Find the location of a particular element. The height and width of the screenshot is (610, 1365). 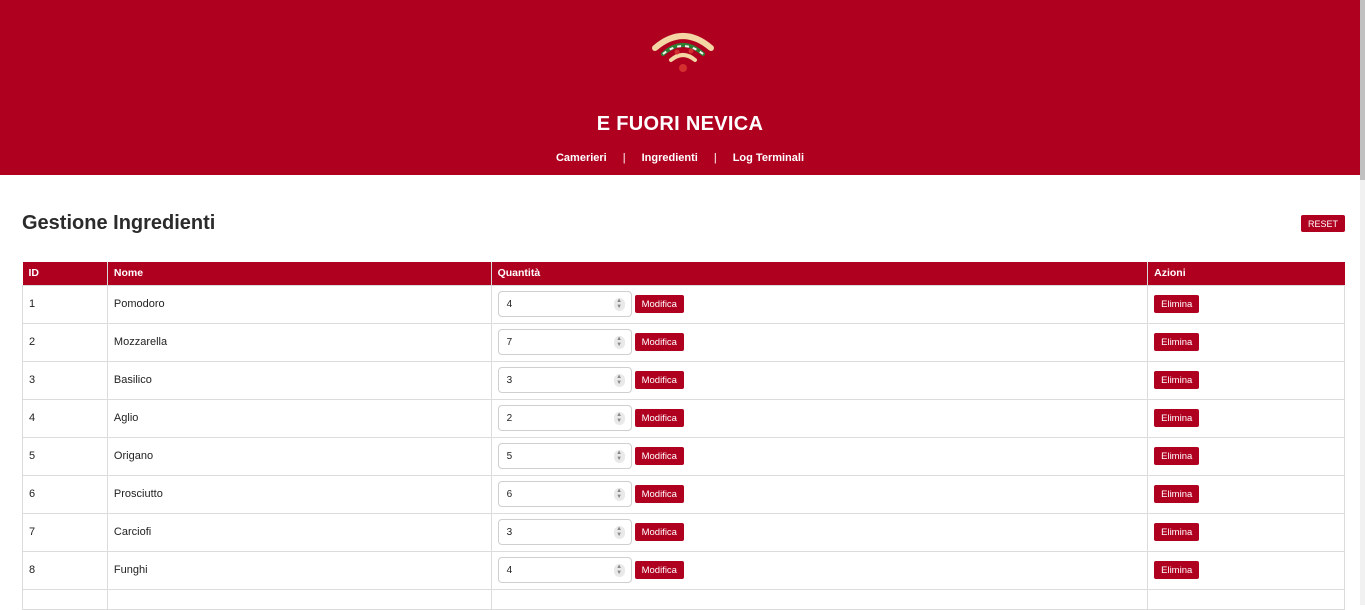

table-row is located at coordinates (683, 599).